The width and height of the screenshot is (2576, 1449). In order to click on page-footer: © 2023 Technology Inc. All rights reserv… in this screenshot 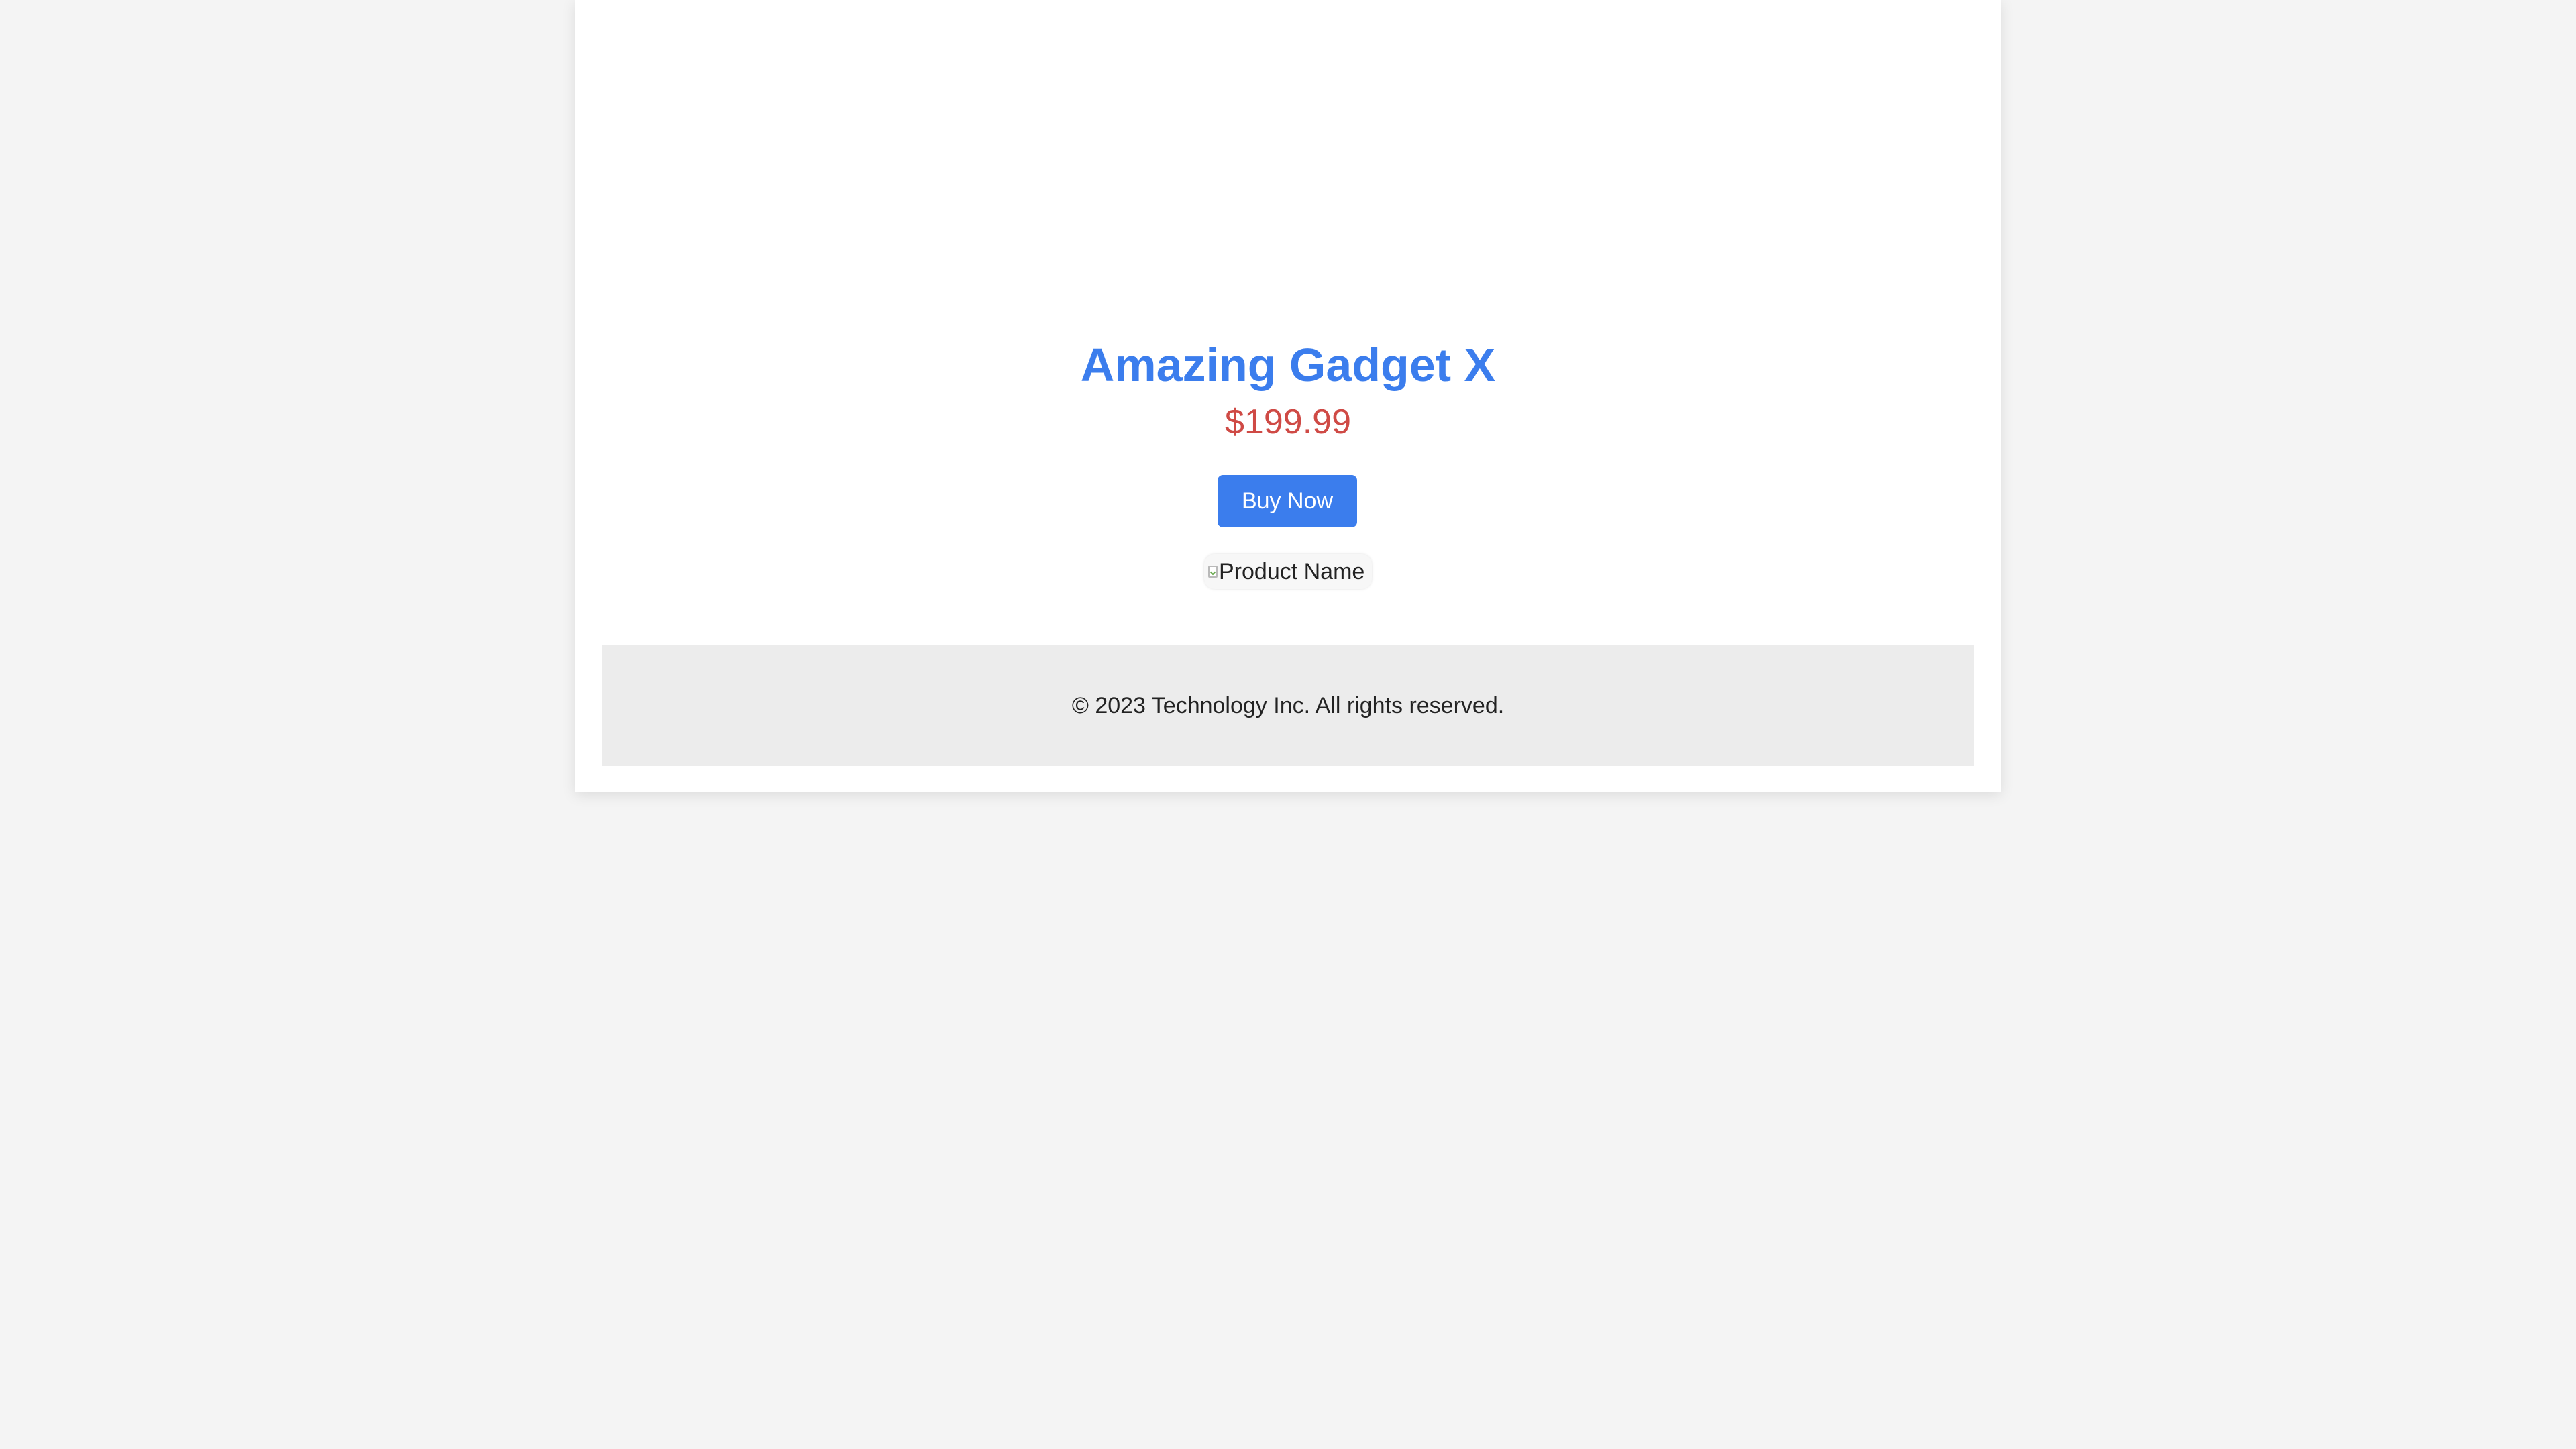, I will do `click(1288, 705)`.